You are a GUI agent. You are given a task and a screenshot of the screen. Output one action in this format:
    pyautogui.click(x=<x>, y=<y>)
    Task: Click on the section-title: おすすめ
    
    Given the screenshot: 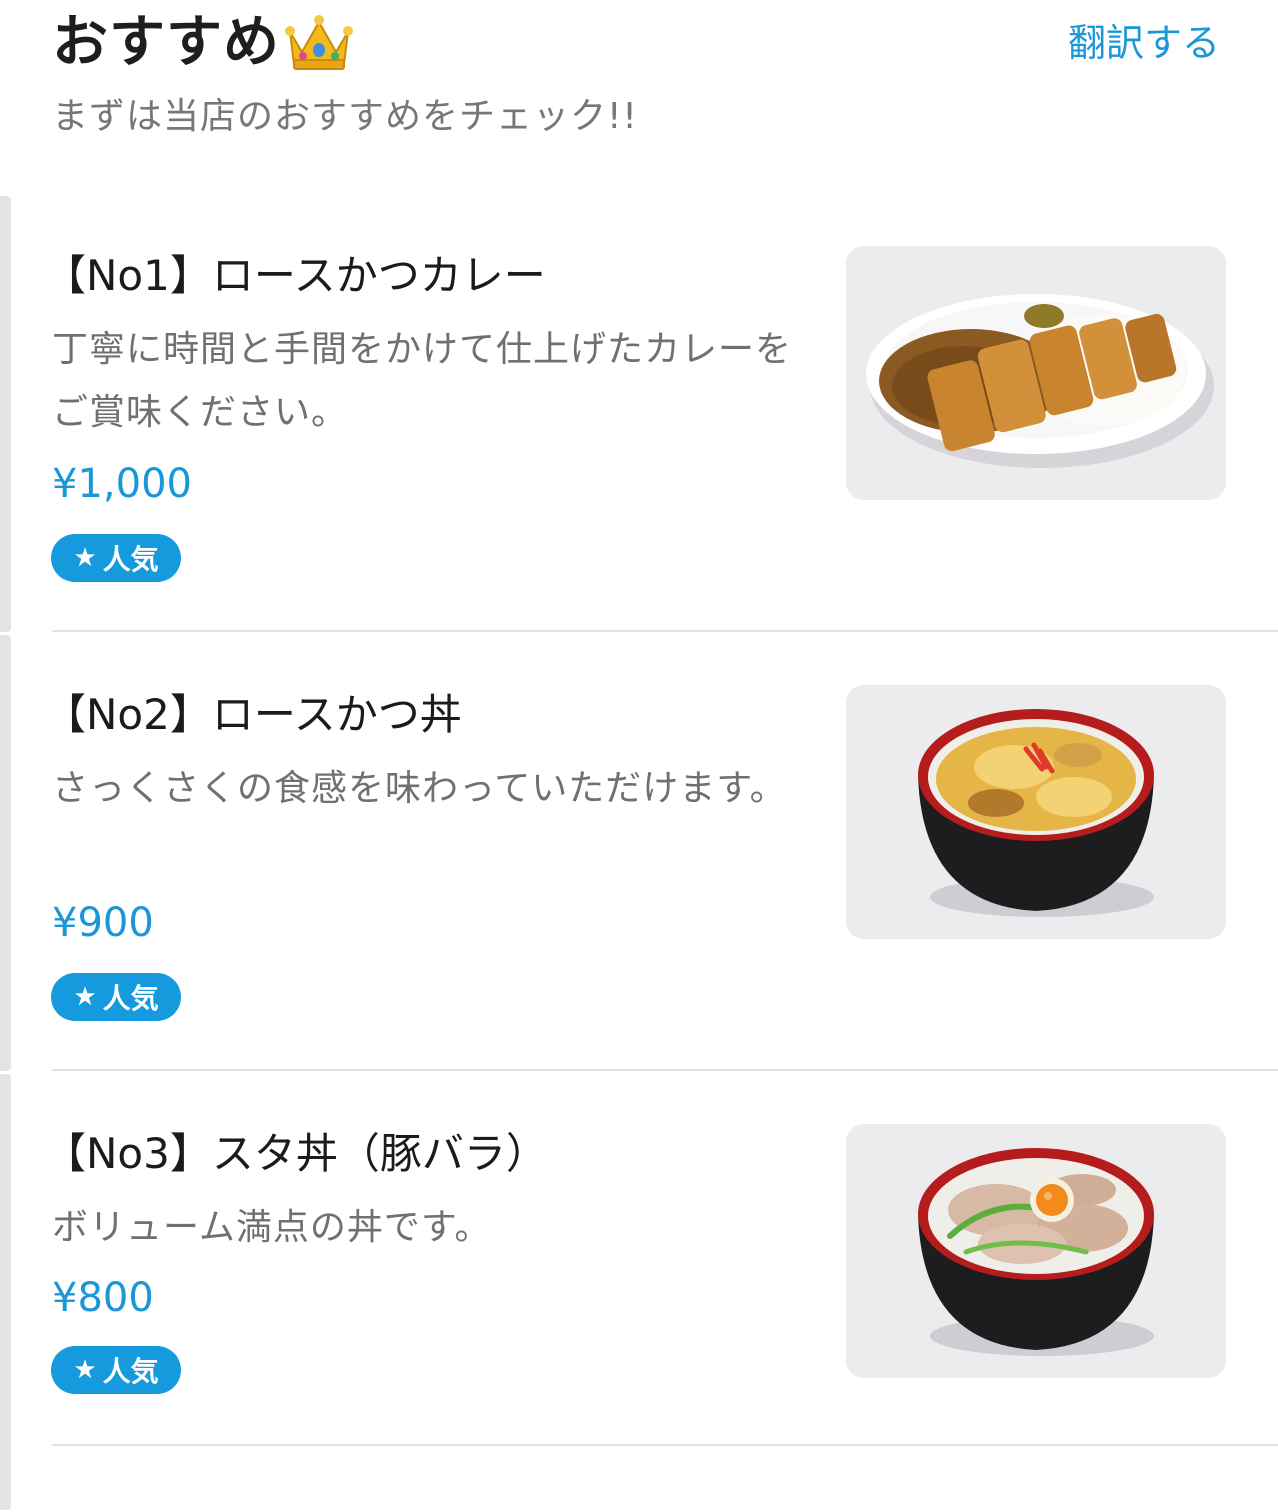 What is the action you would take?
    pyautogui.click(x=166, y=42)
    